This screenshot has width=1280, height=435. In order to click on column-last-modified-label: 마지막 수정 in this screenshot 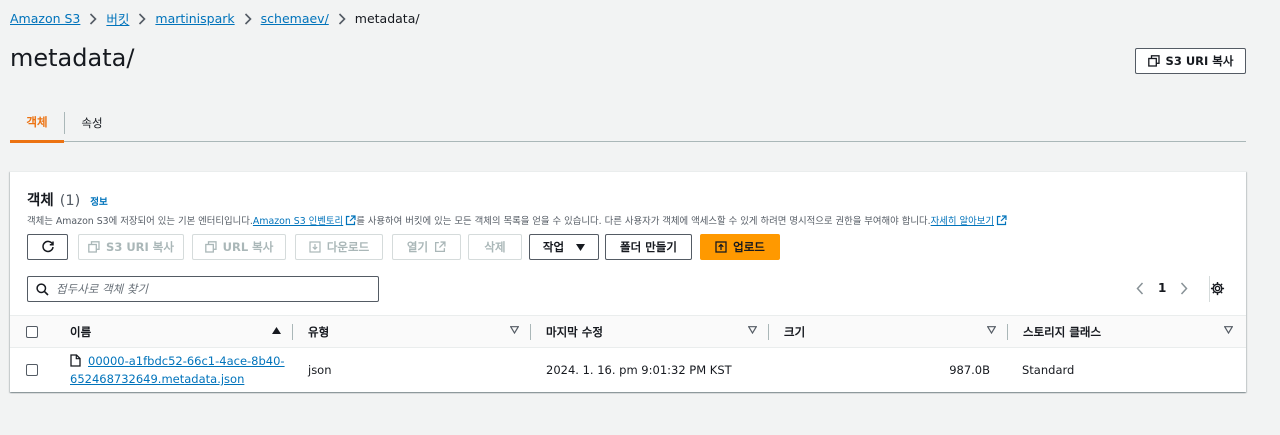, I will do `click(574, 331)`.